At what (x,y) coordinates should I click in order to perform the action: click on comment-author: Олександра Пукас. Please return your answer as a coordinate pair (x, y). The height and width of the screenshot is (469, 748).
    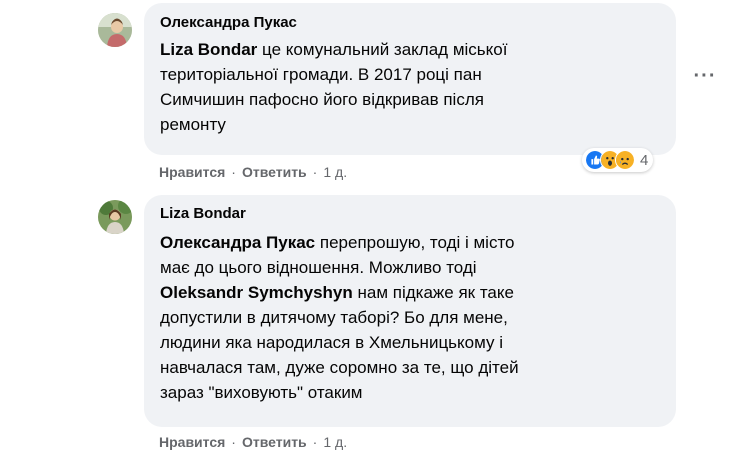
    Looking at the image, I should click on (228, 22).